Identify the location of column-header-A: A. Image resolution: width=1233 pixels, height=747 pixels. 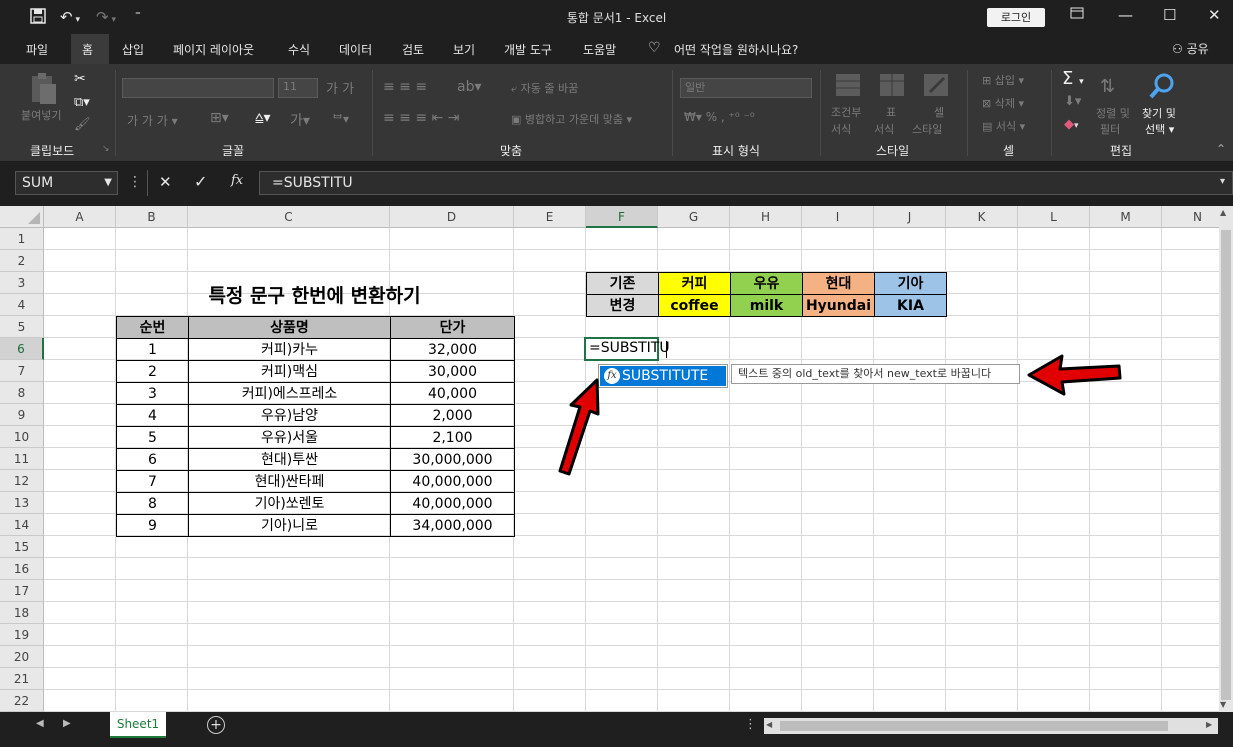
(80, 217).